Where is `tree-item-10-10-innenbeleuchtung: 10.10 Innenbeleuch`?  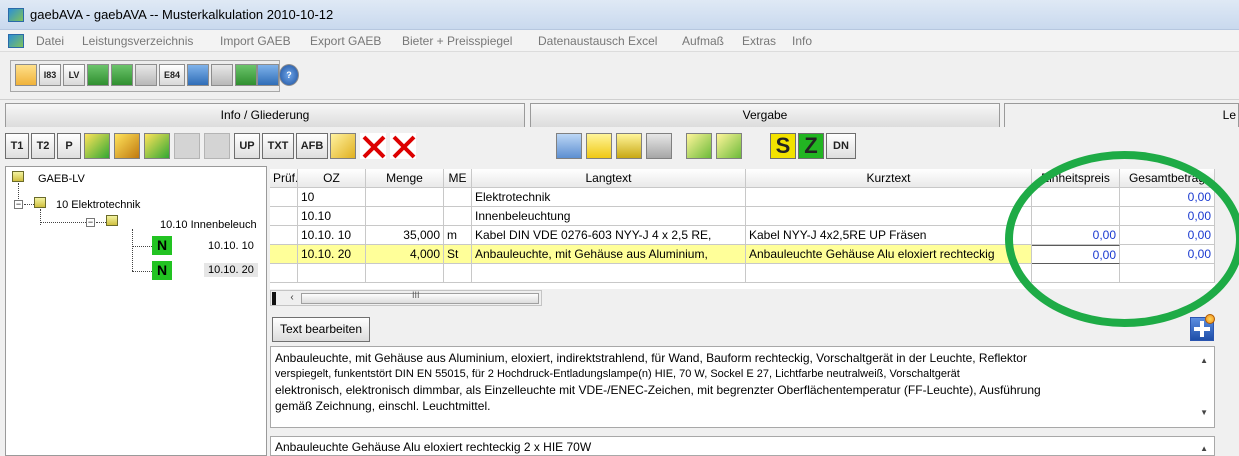 tree-item-10-10-innenbeleuchtung: 10.10 Innenbeleuch is located at coordinates (208, 225).